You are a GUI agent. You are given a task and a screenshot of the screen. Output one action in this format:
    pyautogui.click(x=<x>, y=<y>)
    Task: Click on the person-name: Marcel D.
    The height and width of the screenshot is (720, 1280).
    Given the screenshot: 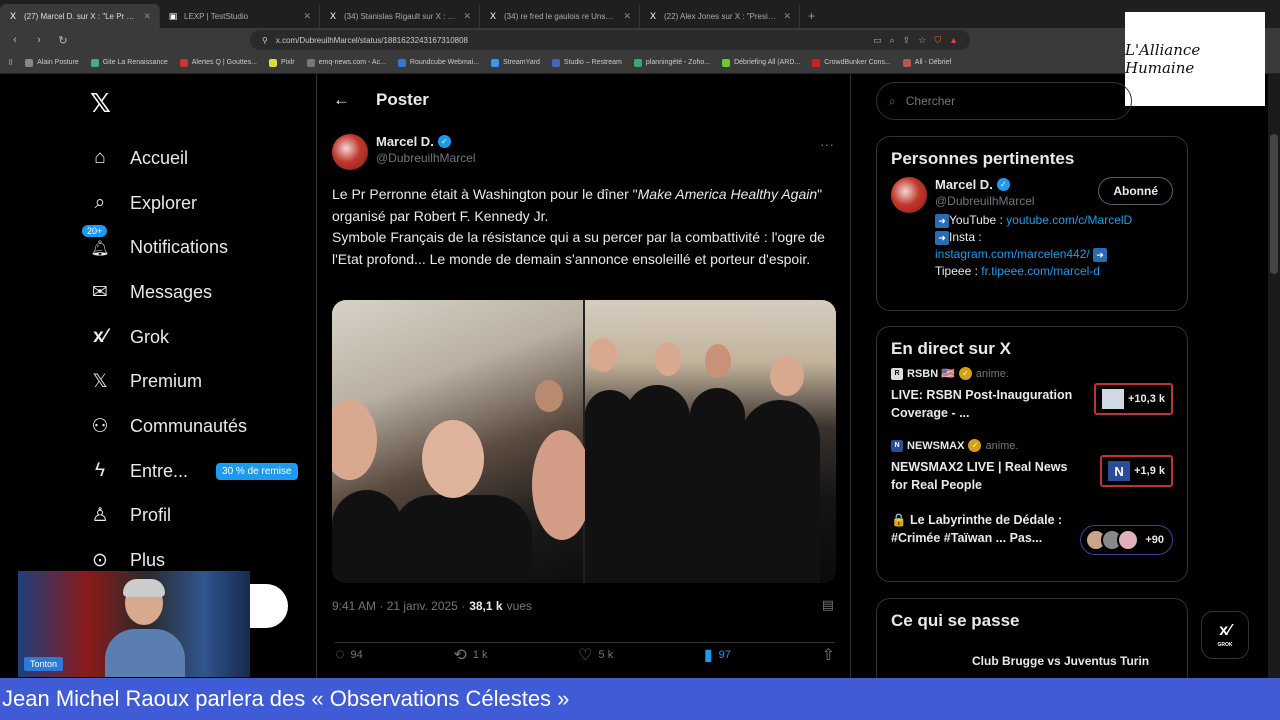 What is the action you would take?
    pyautogui.click(x=964, y=184)
    